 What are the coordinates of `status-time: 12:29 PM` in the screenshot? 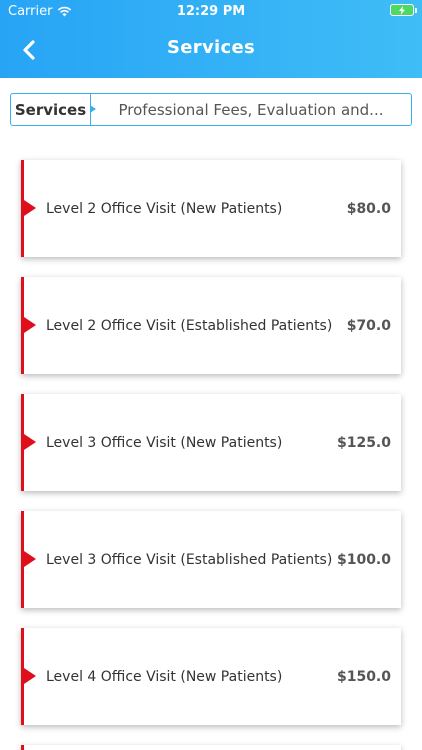 It's located at (211, 11).